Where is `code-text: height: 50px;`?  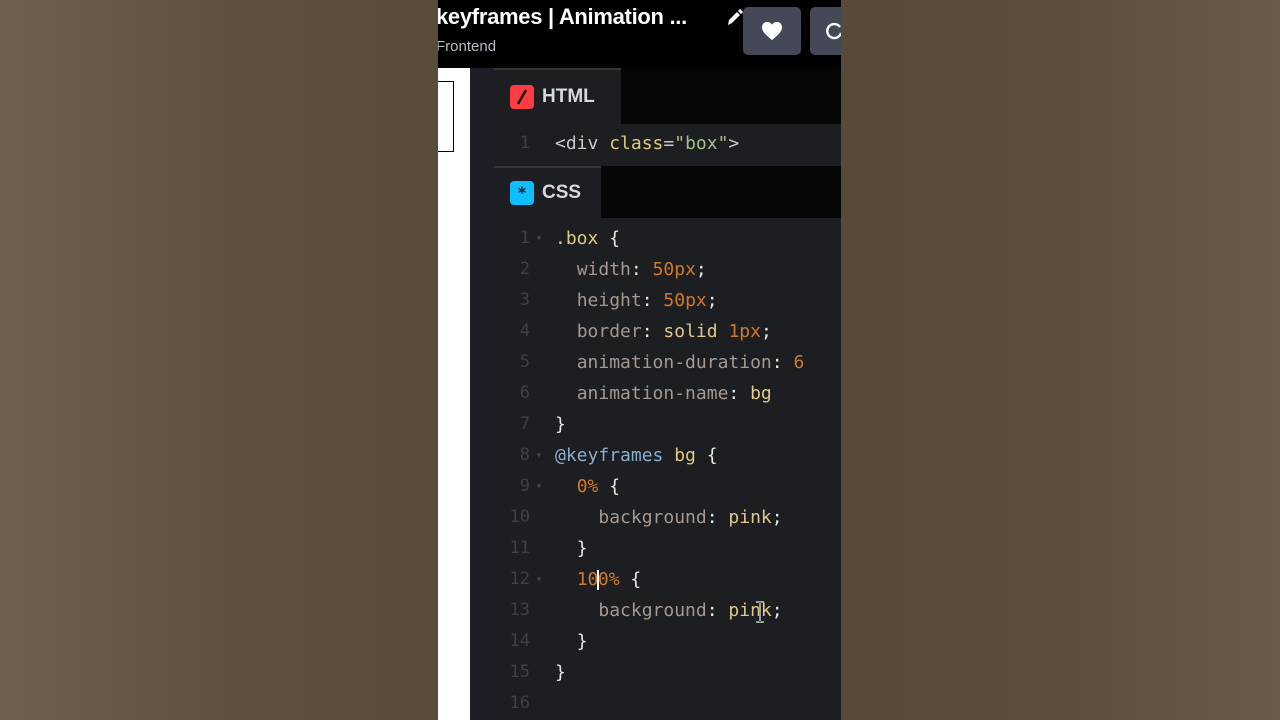
code-text: height: 50px; is located at coordinates (647, 300).